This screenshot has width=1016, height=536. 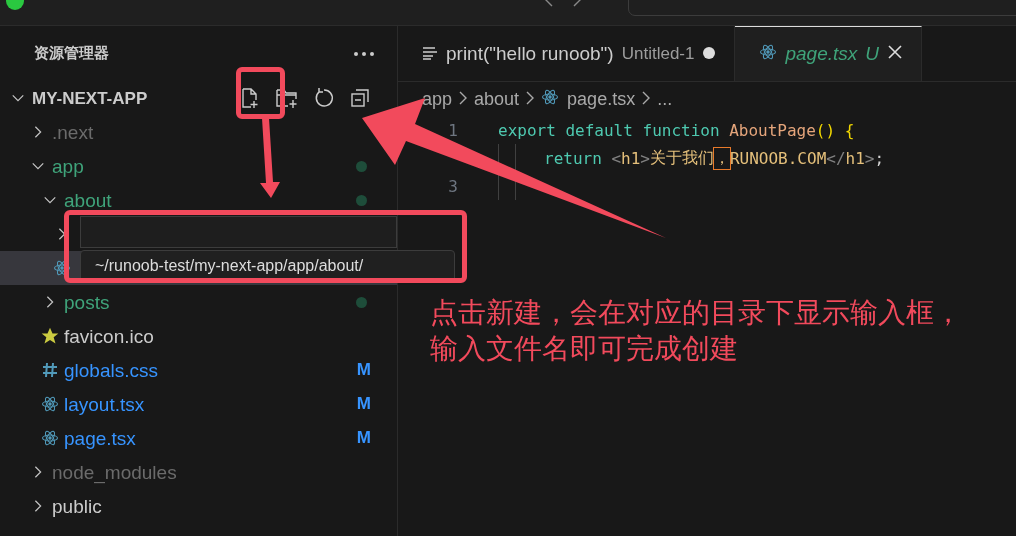 What do you see at coordinates (360, 98) in the screenshot?
I see `collapse-all-icon` at bounding box center [360, 98].